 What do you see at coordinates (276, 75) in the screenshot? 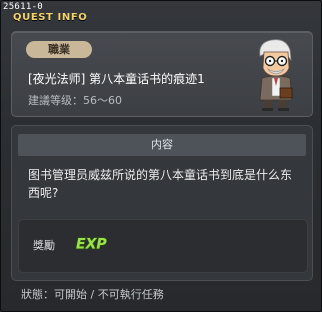
I see `librarian-npc-icon` at bounding box center [276, 75].